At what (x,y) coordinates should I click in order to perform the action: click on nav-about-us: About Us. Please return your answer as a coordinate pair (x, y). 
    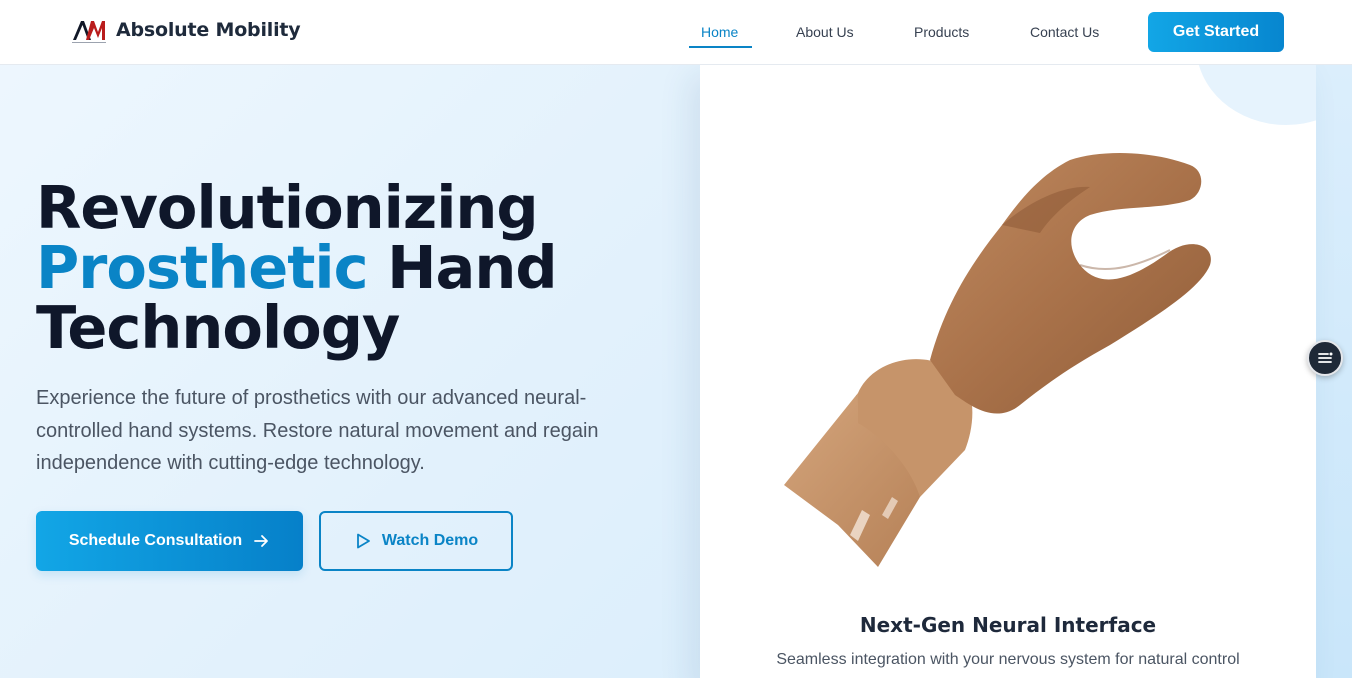
    Looking at the image, I should click on (825, 32).